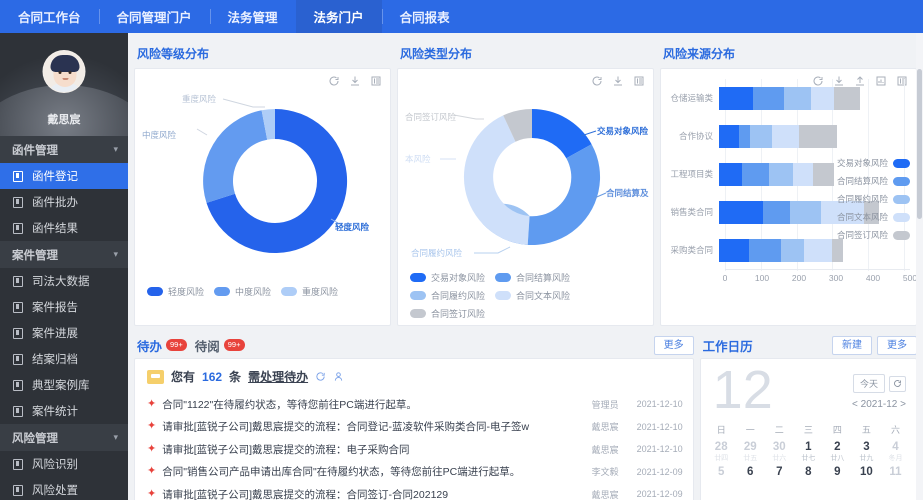 This screenshot has height=500, width=923. I want to click on calendar-day-cell: 5, so click(721, 473).